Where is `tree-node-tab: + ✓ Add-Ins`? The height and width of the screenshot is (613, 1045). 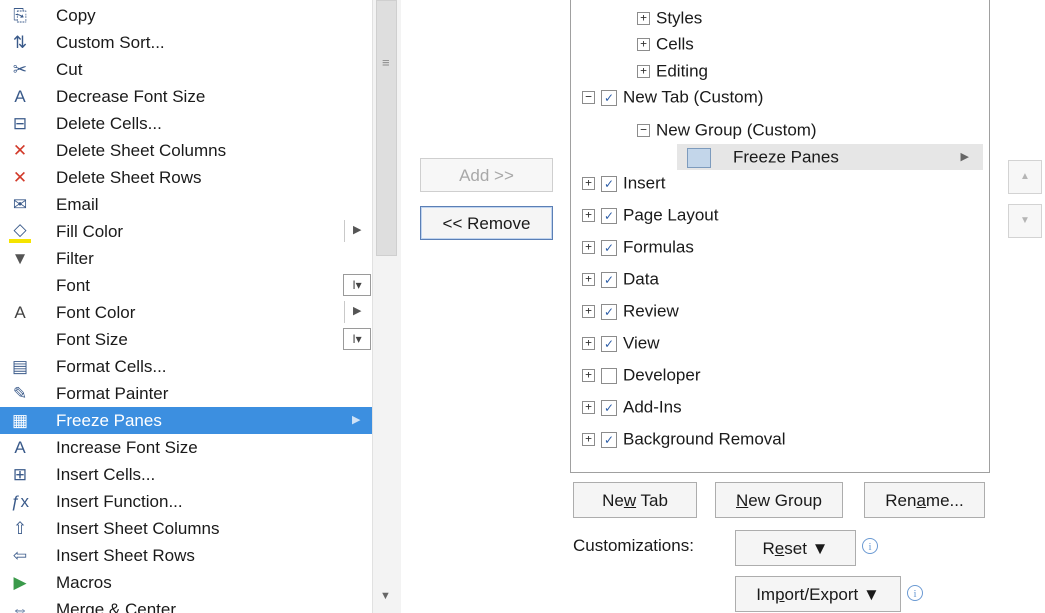 tree-node-tab: + ✓ Add-Ins is located at coordinates (632, 407).